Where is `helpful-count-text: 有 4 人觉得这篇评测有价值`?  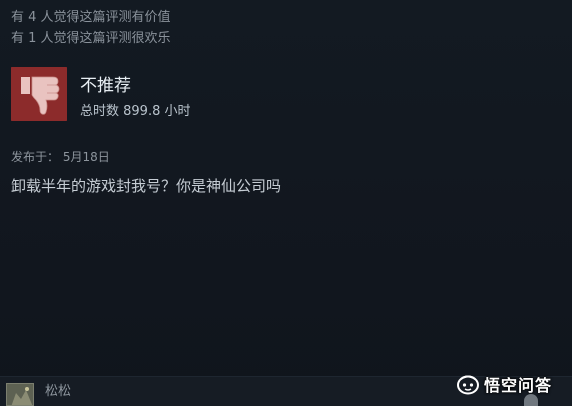 helpful-count-text: 有 4 人觉得这篇评测有价值 is located at coordinates (91, 17).